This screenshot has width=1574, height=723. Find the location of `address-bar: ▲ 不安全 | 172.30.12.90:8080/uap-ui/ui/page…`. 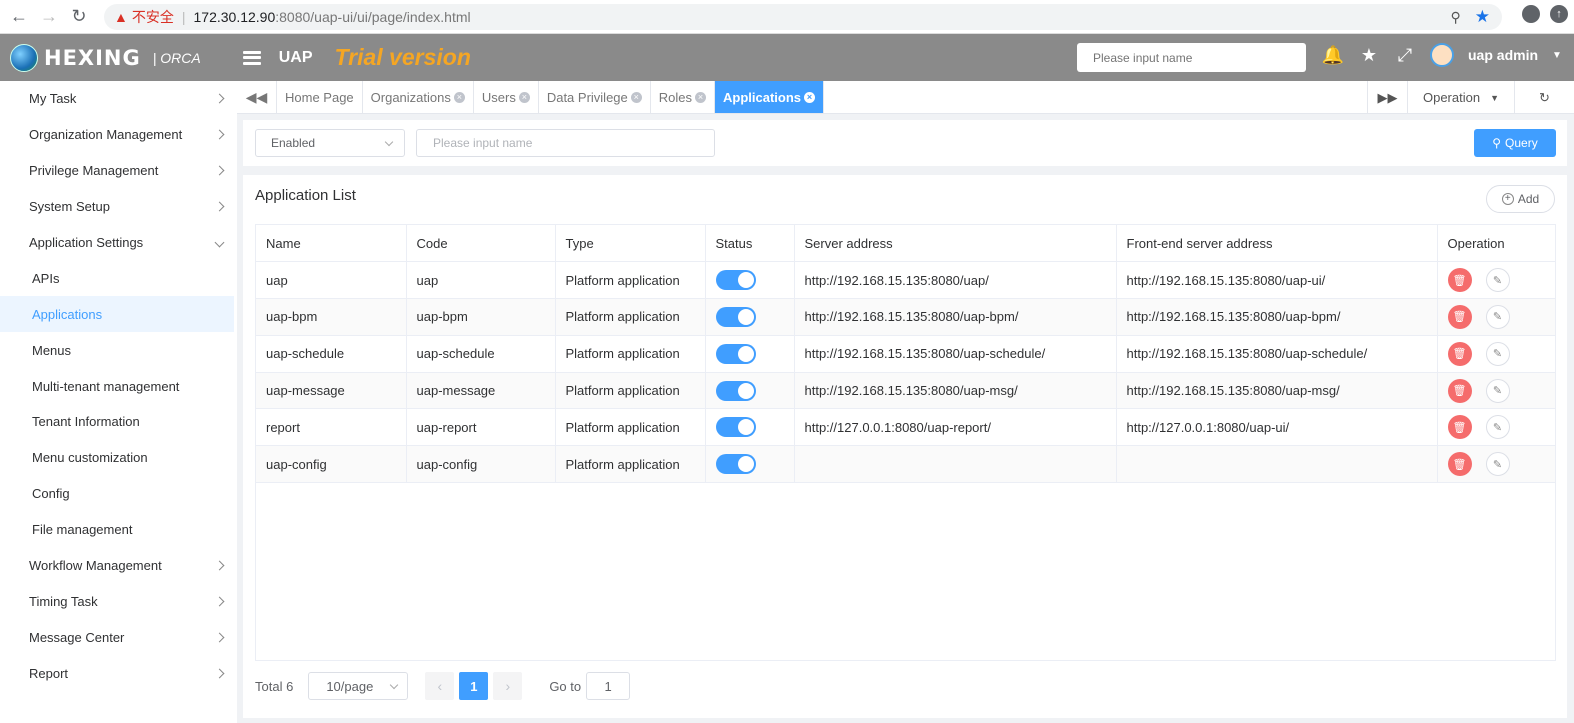

address-bar: ▲ 不安全 | 172.30.12.90:8080/uap-ui/ui/page… is located at coordinates (803, 17).